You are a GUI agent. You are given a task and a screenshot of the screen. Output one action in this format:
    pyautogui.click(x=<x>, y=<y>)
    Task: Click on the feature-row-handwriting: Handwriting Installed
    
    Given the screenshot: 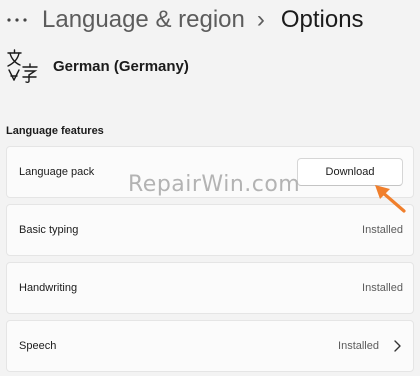 What is the action you would take?
    pyautogui.click(x=210, y=288)
    